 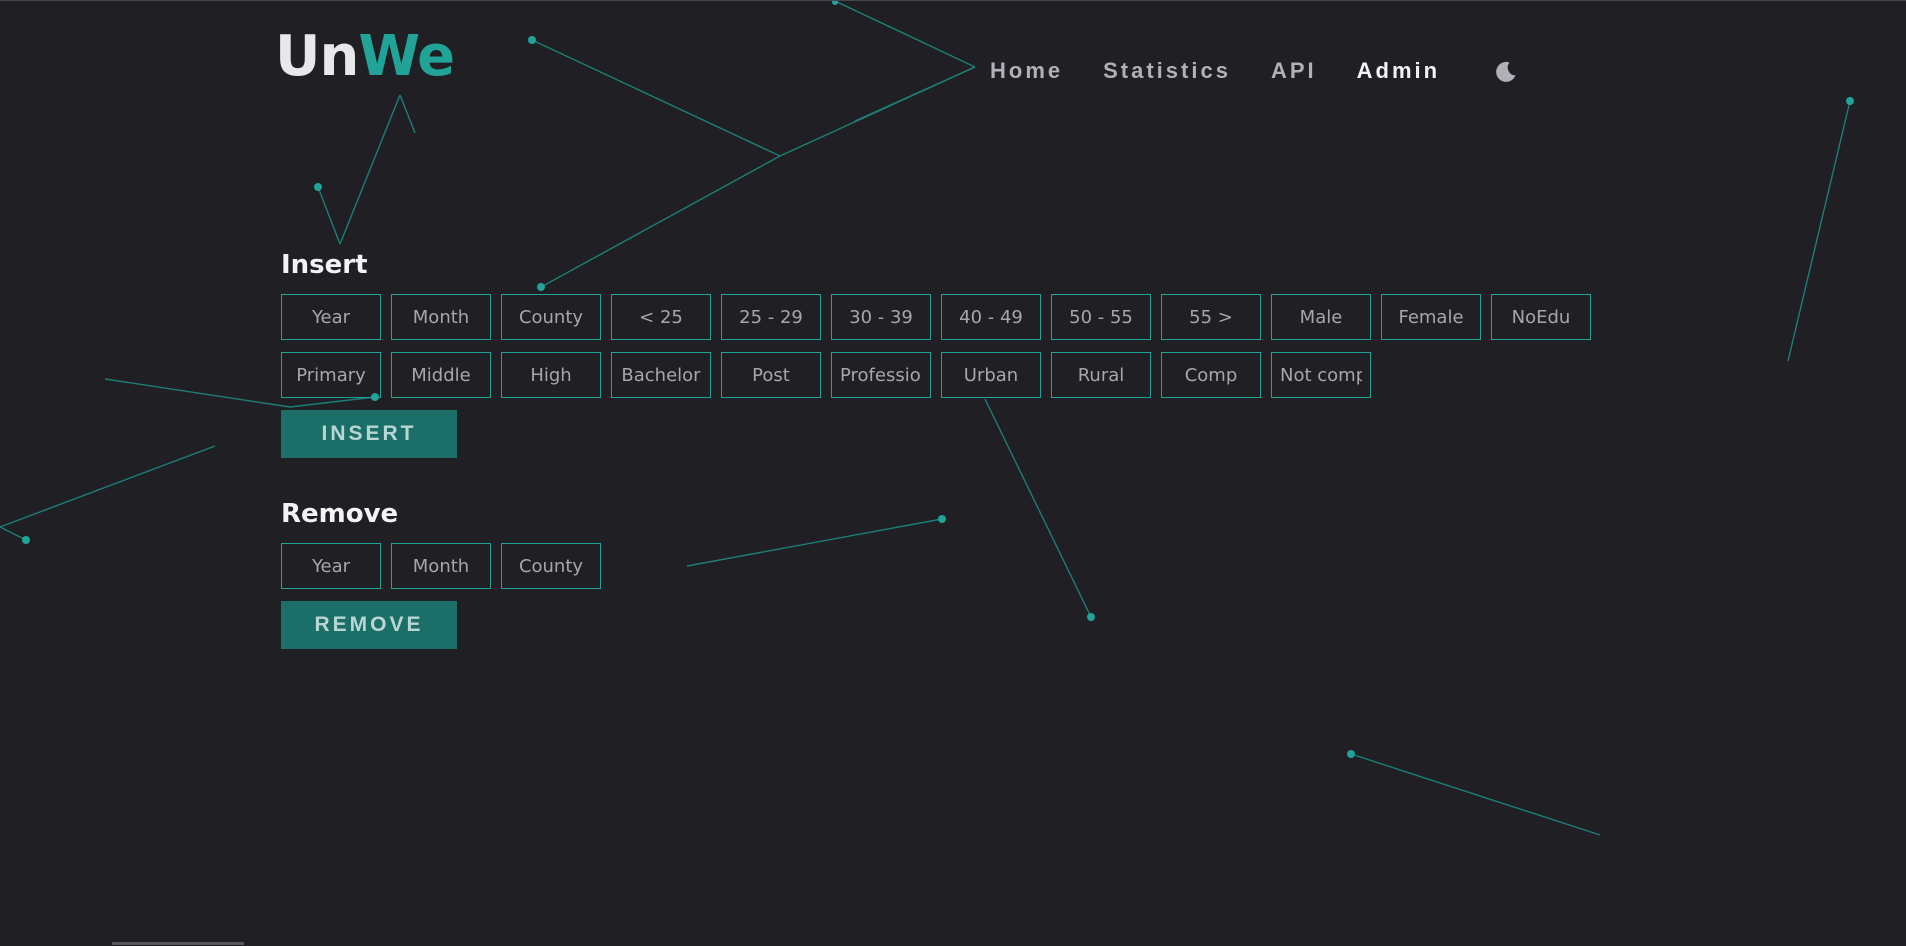 What do you see at coordinates (406, 56) in the screenshot?
I see `logo-part-we: We` at bounding box center [406, 56].